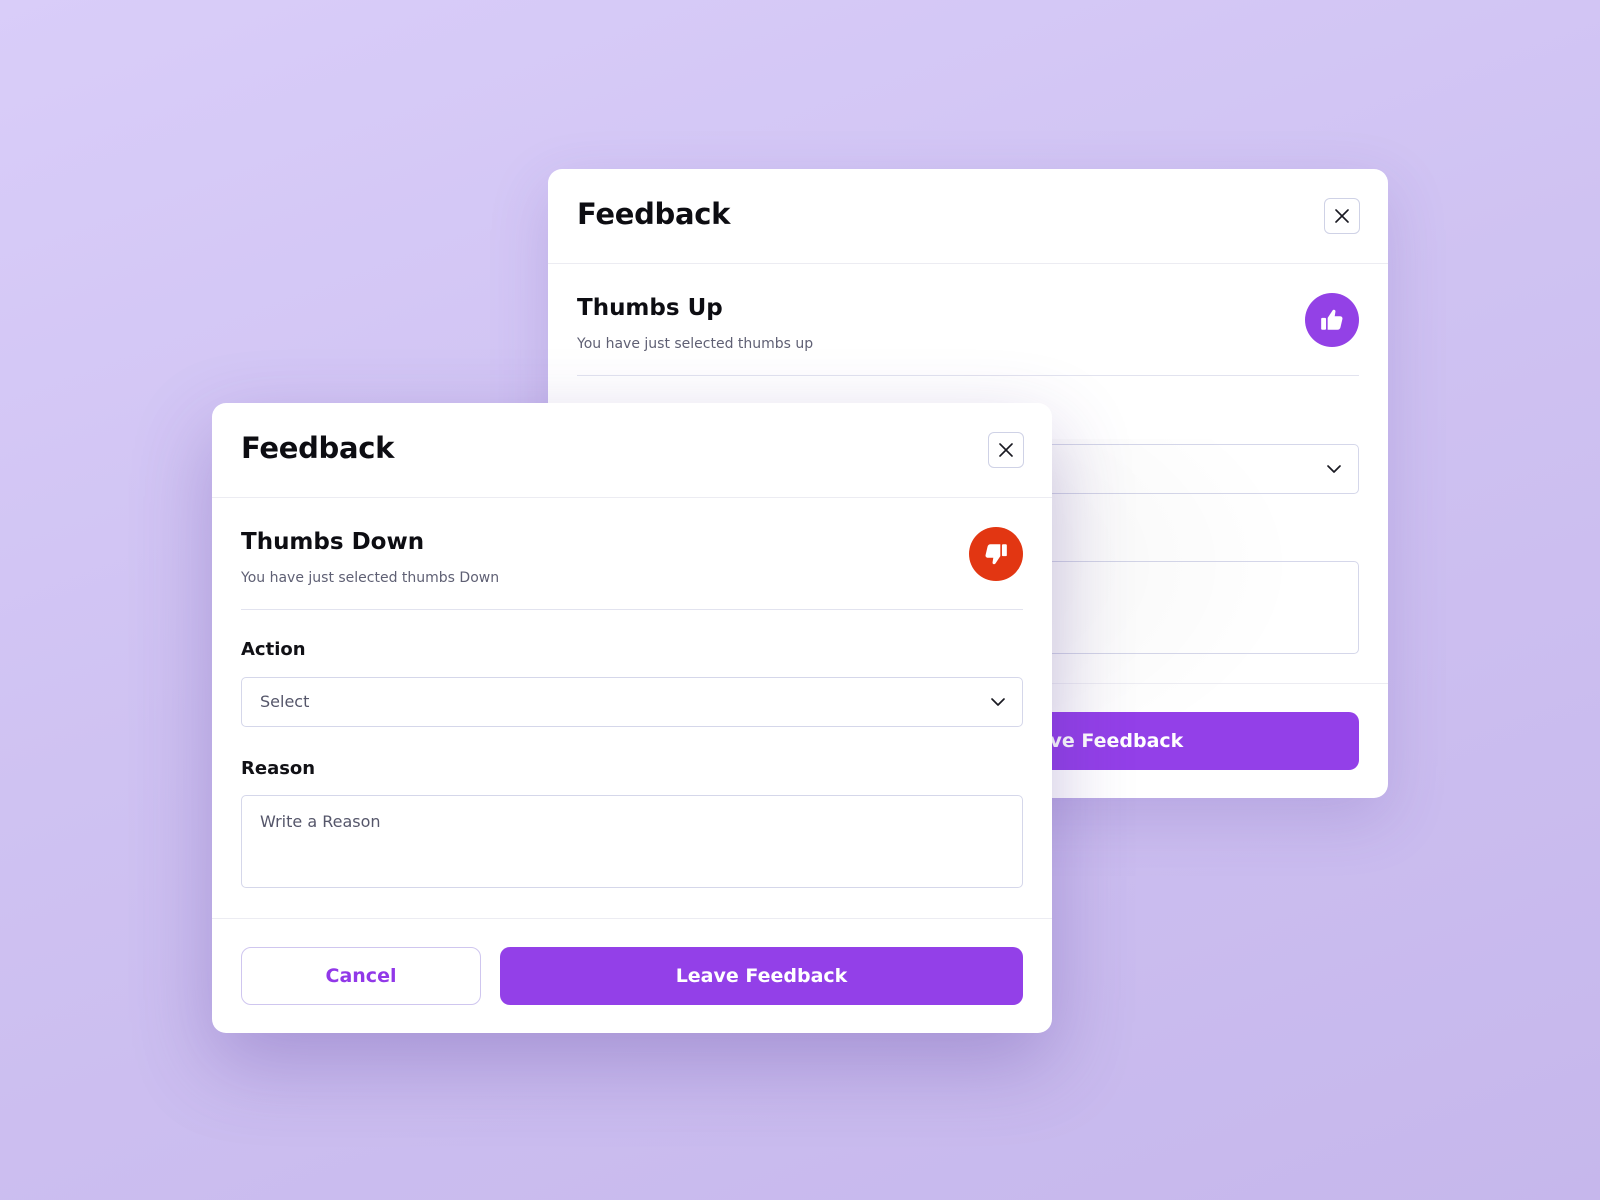  I want to click on thumbs-down-badge, so click(996, 554).